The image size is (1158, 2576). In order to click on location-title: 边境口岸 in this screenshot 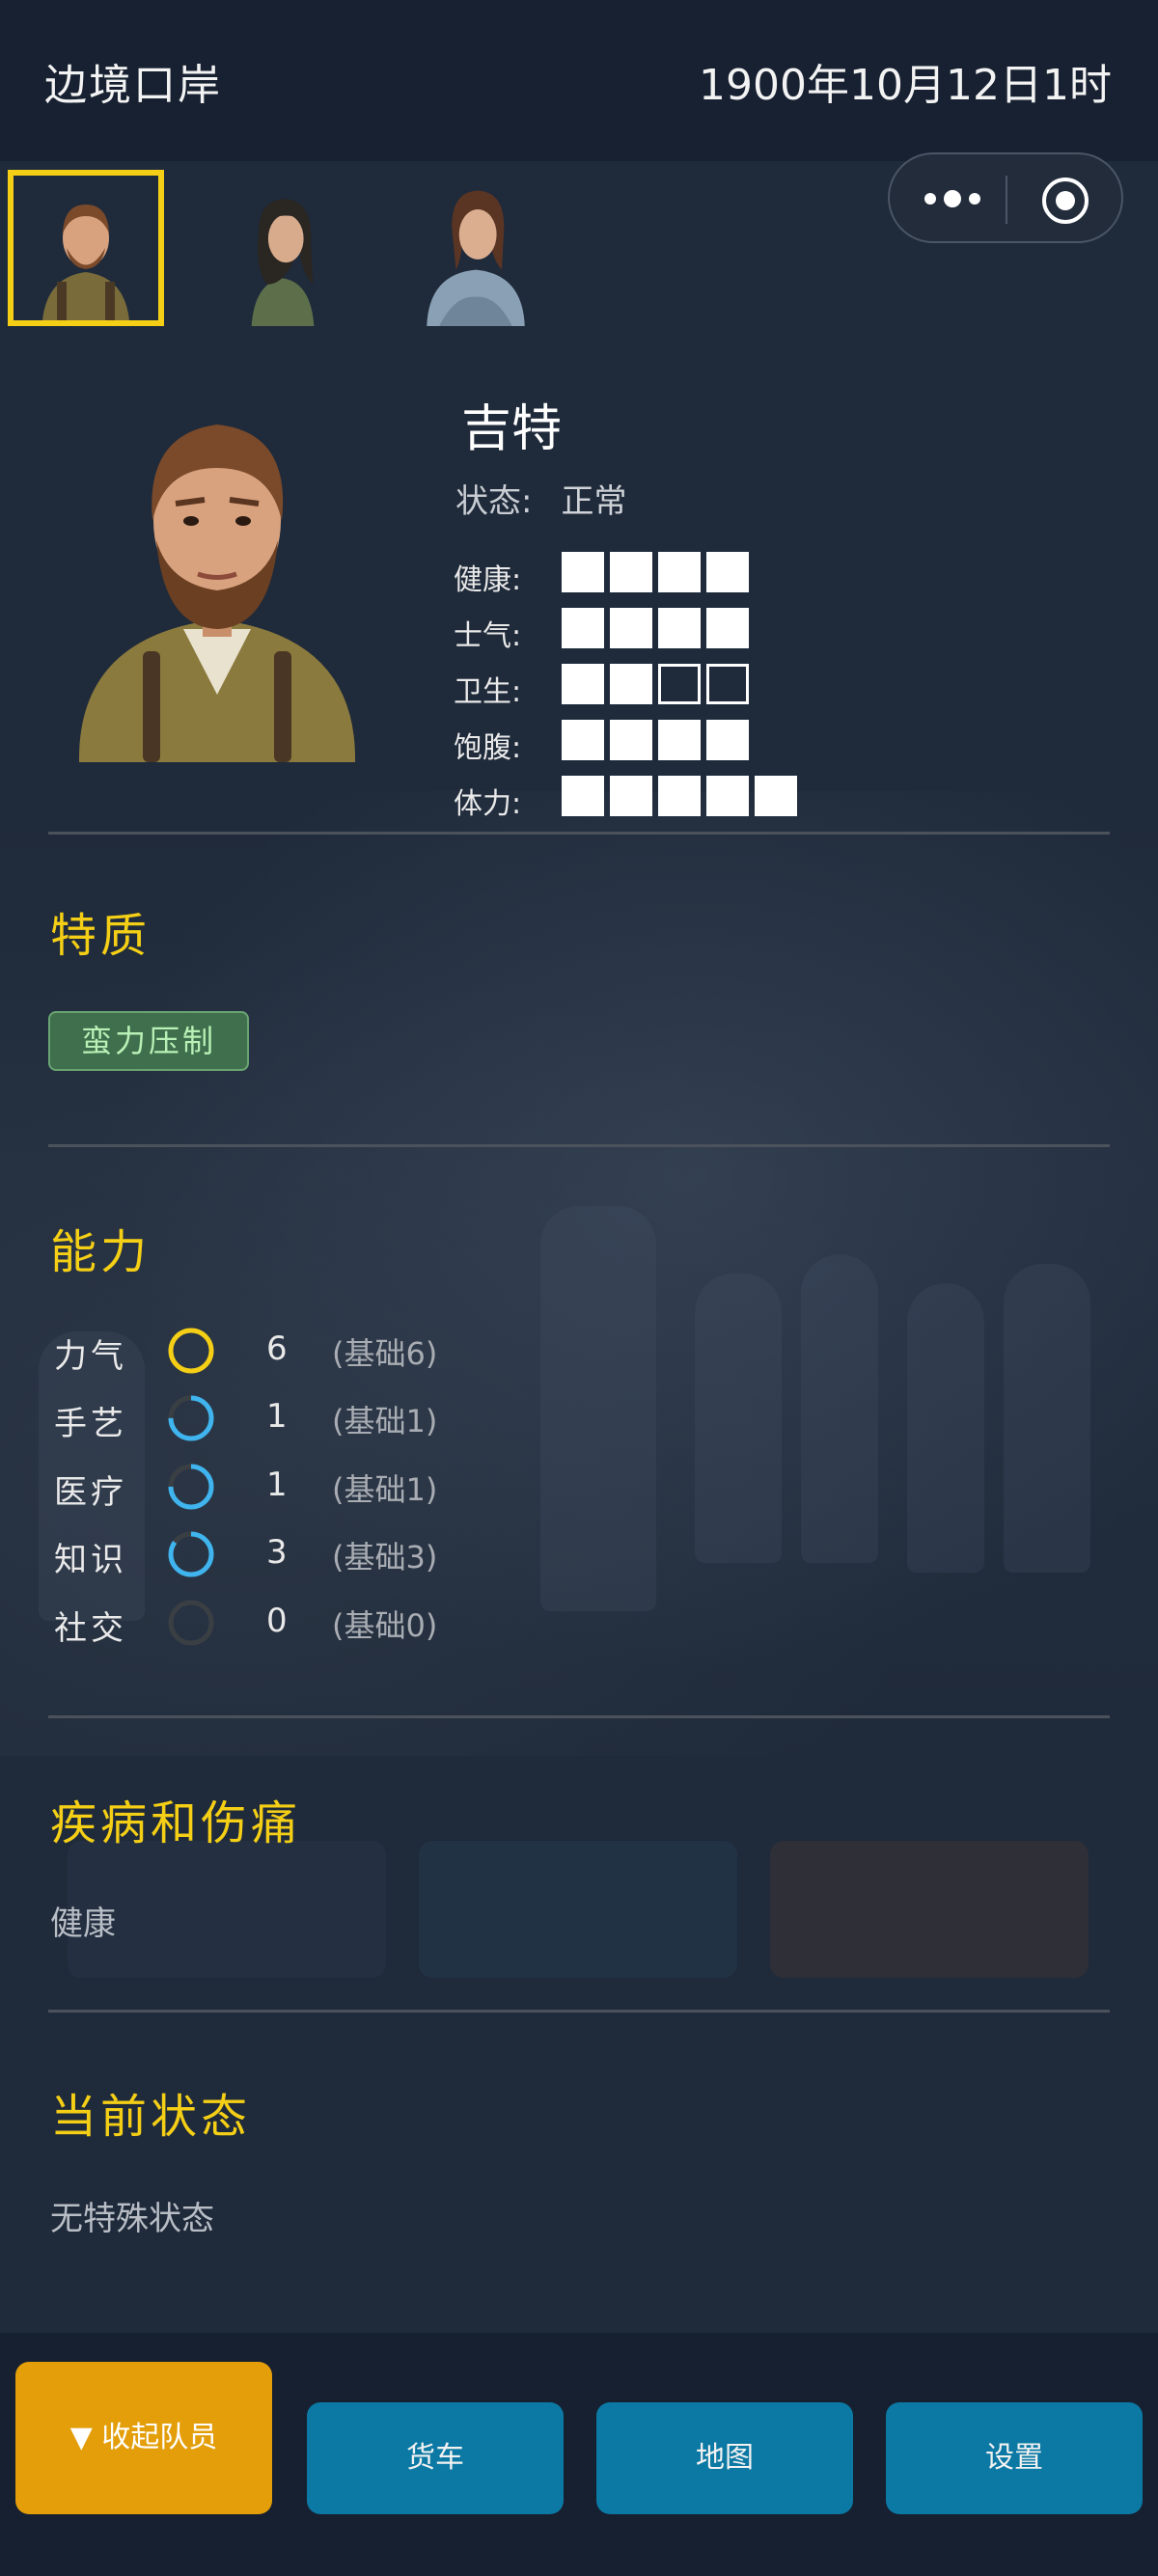, I will do `click(133, 85)`.